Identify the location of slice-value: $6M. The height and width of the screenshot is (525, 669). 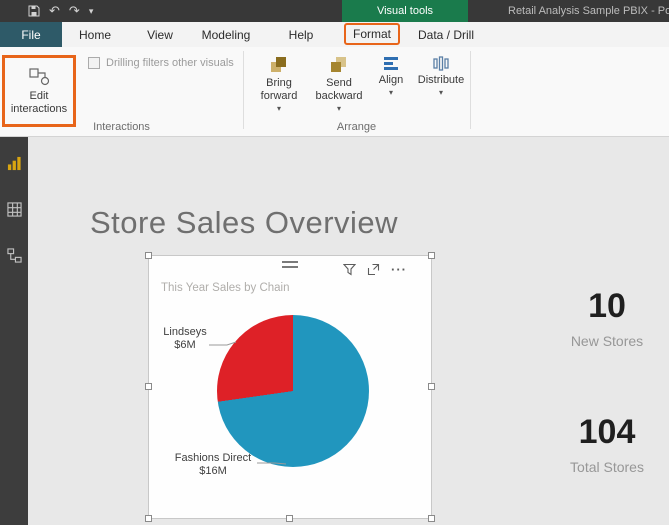
(185, 345).